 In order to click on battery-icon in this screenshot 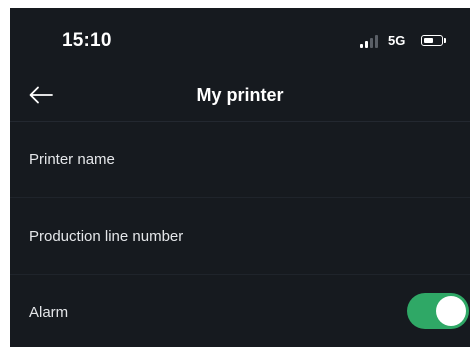, I will do `click(432, 40)`.